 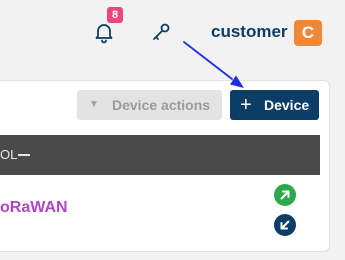 What do you see at coordinates (308, 33) in the screenshot?
I see `avatar: C` at bounding box center [308, 33].